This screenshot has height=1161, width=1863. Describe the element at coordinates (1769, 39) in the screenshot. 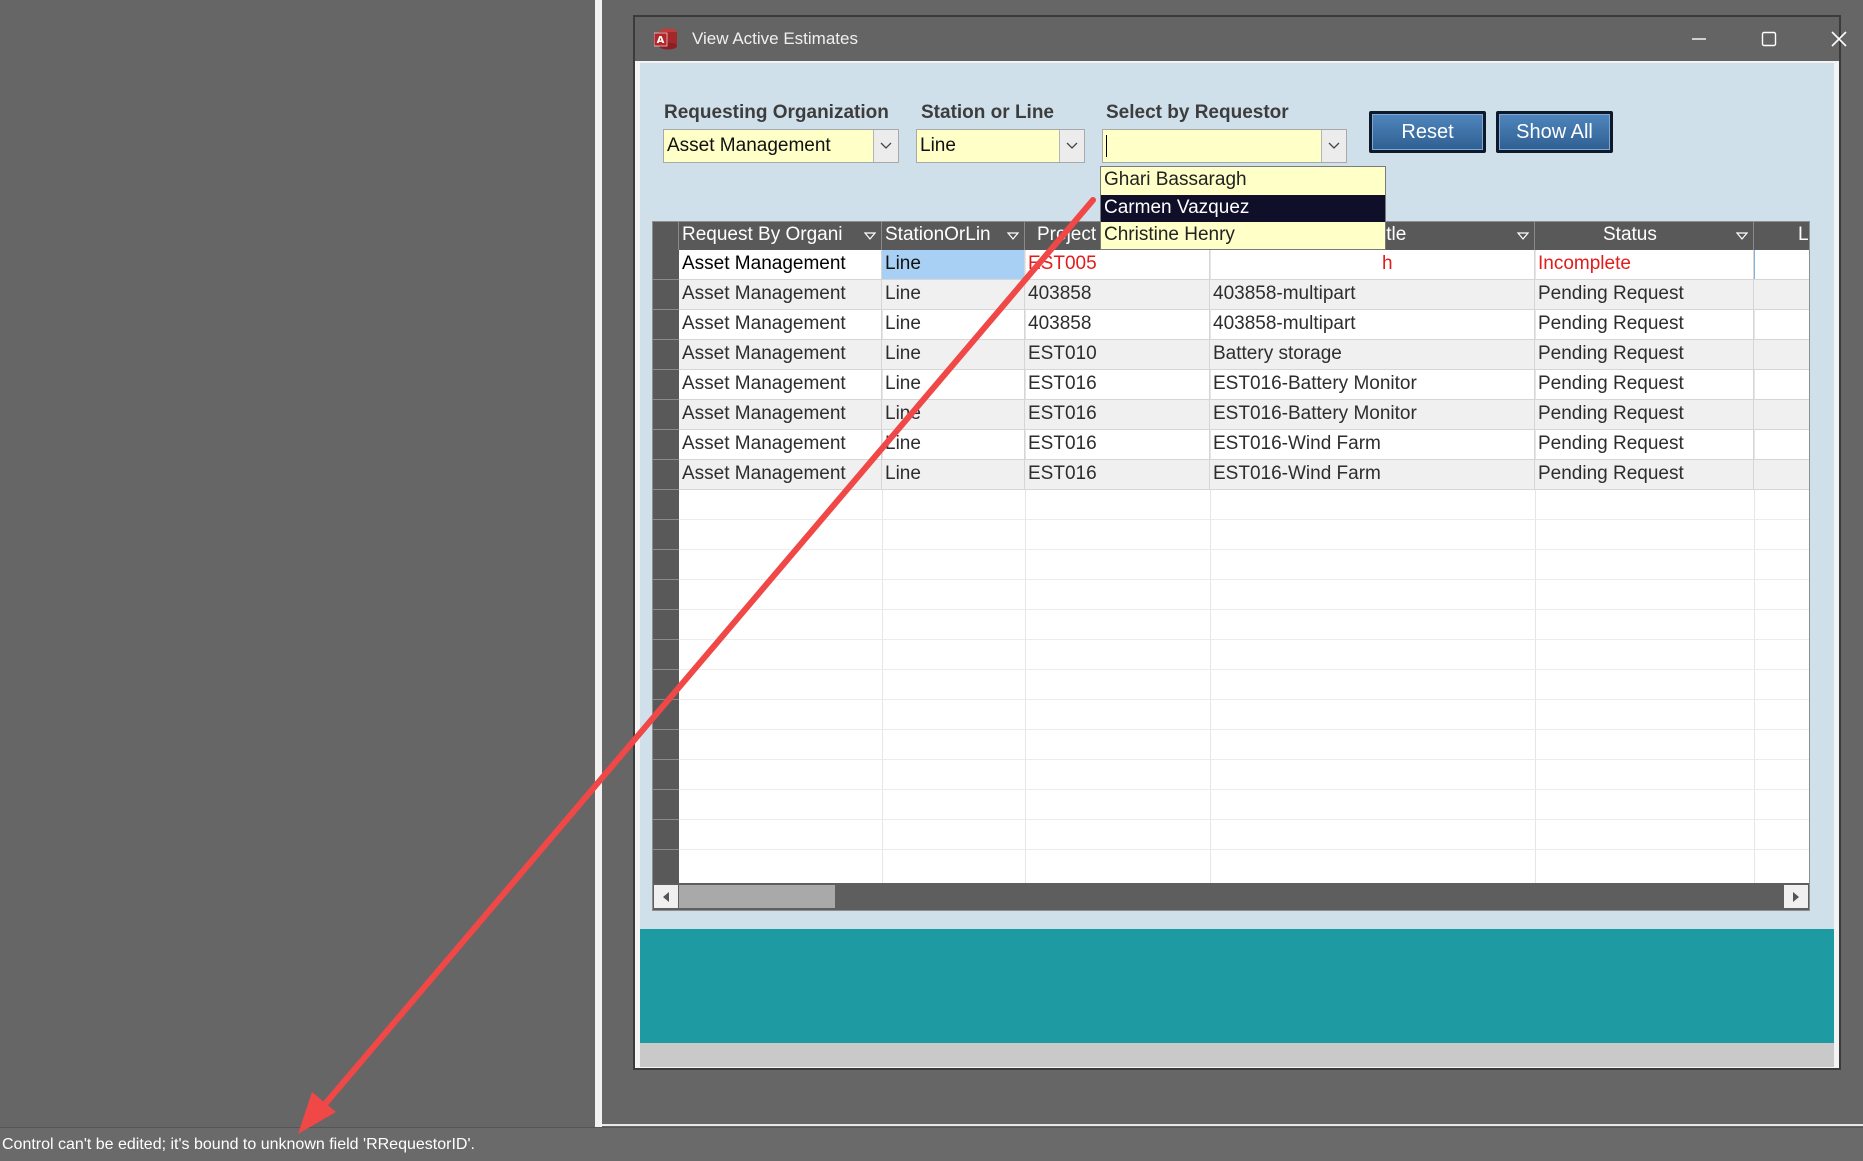

I see `maximize-button` at that location.